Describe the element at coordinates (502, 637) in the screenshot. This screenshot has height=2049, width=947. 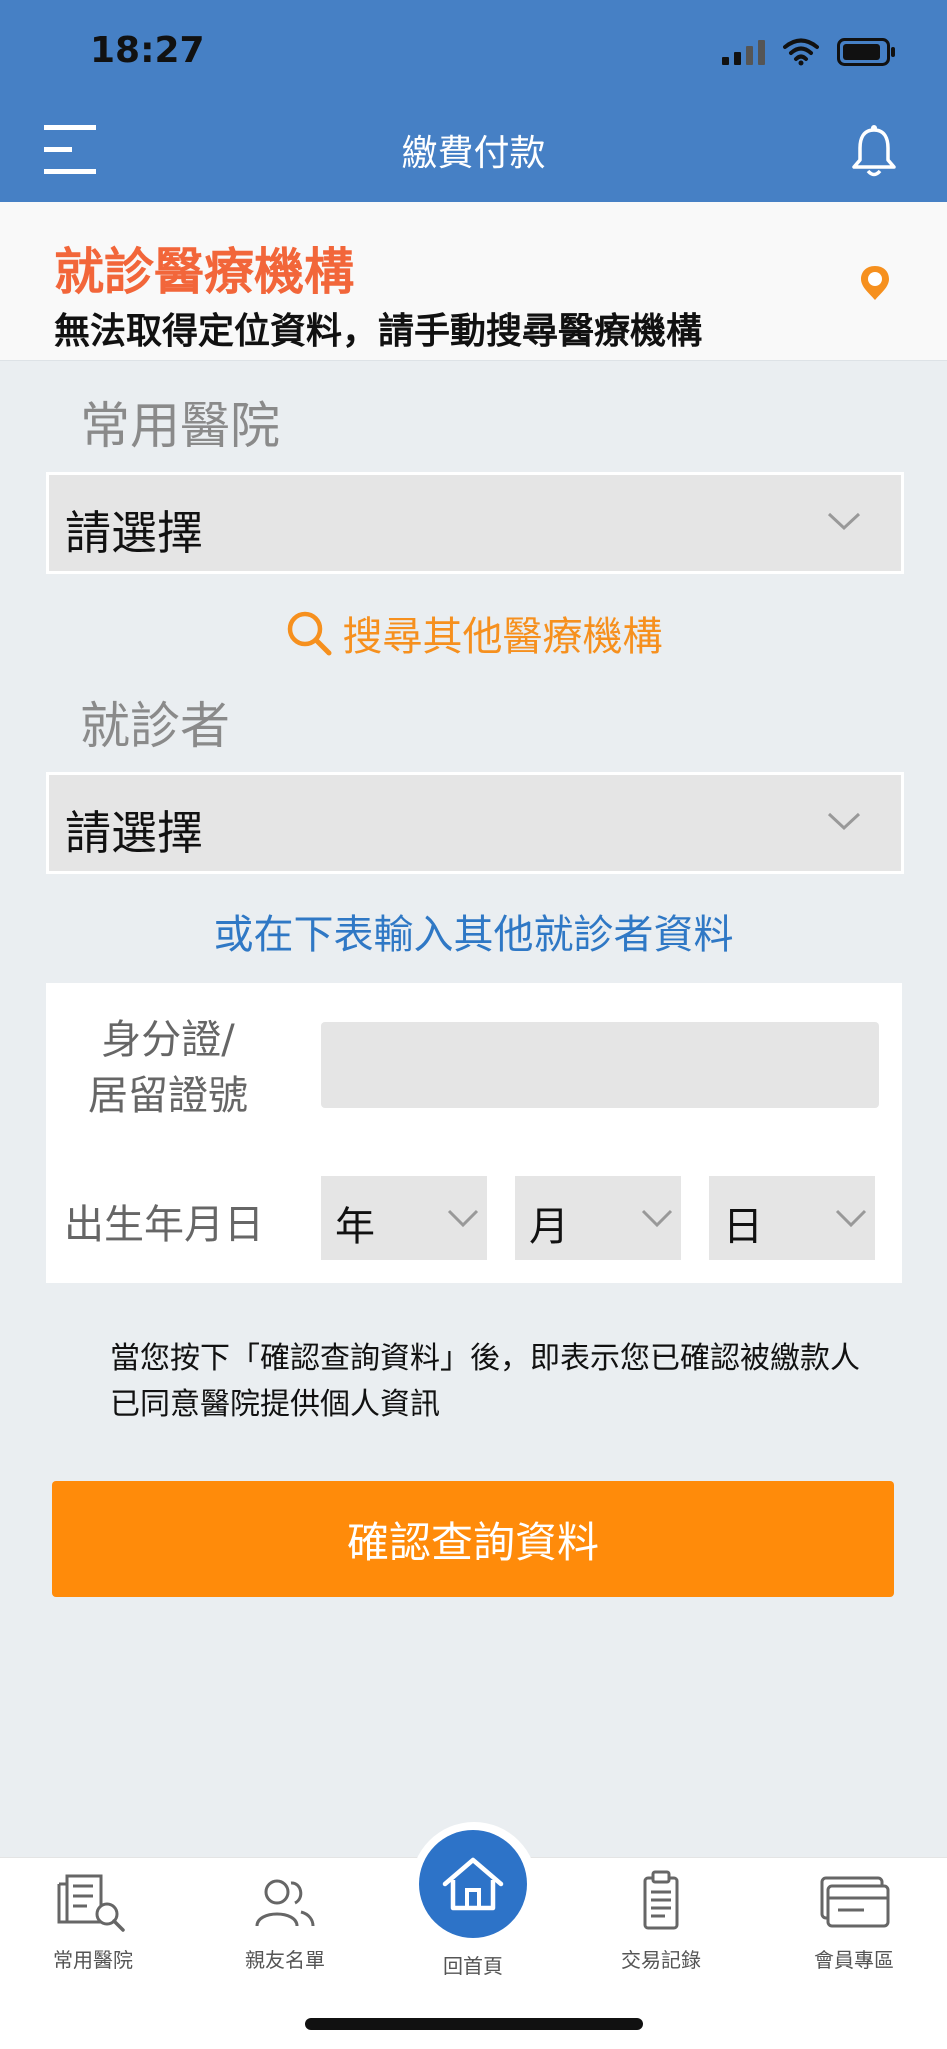
I see `search-link-text: 搜尋其他醫療機構` at that location.